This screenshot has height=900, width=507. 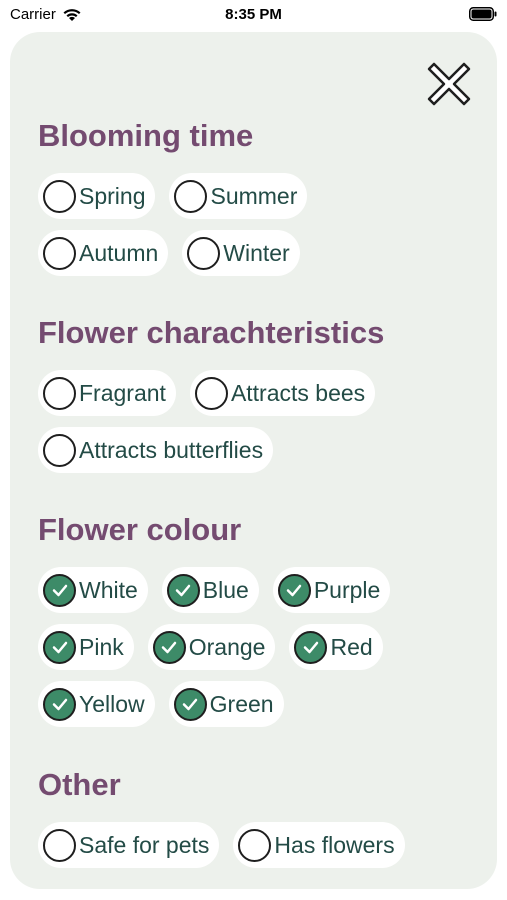 I want to click on chip-label: Orange, so click(x=227, y=646).